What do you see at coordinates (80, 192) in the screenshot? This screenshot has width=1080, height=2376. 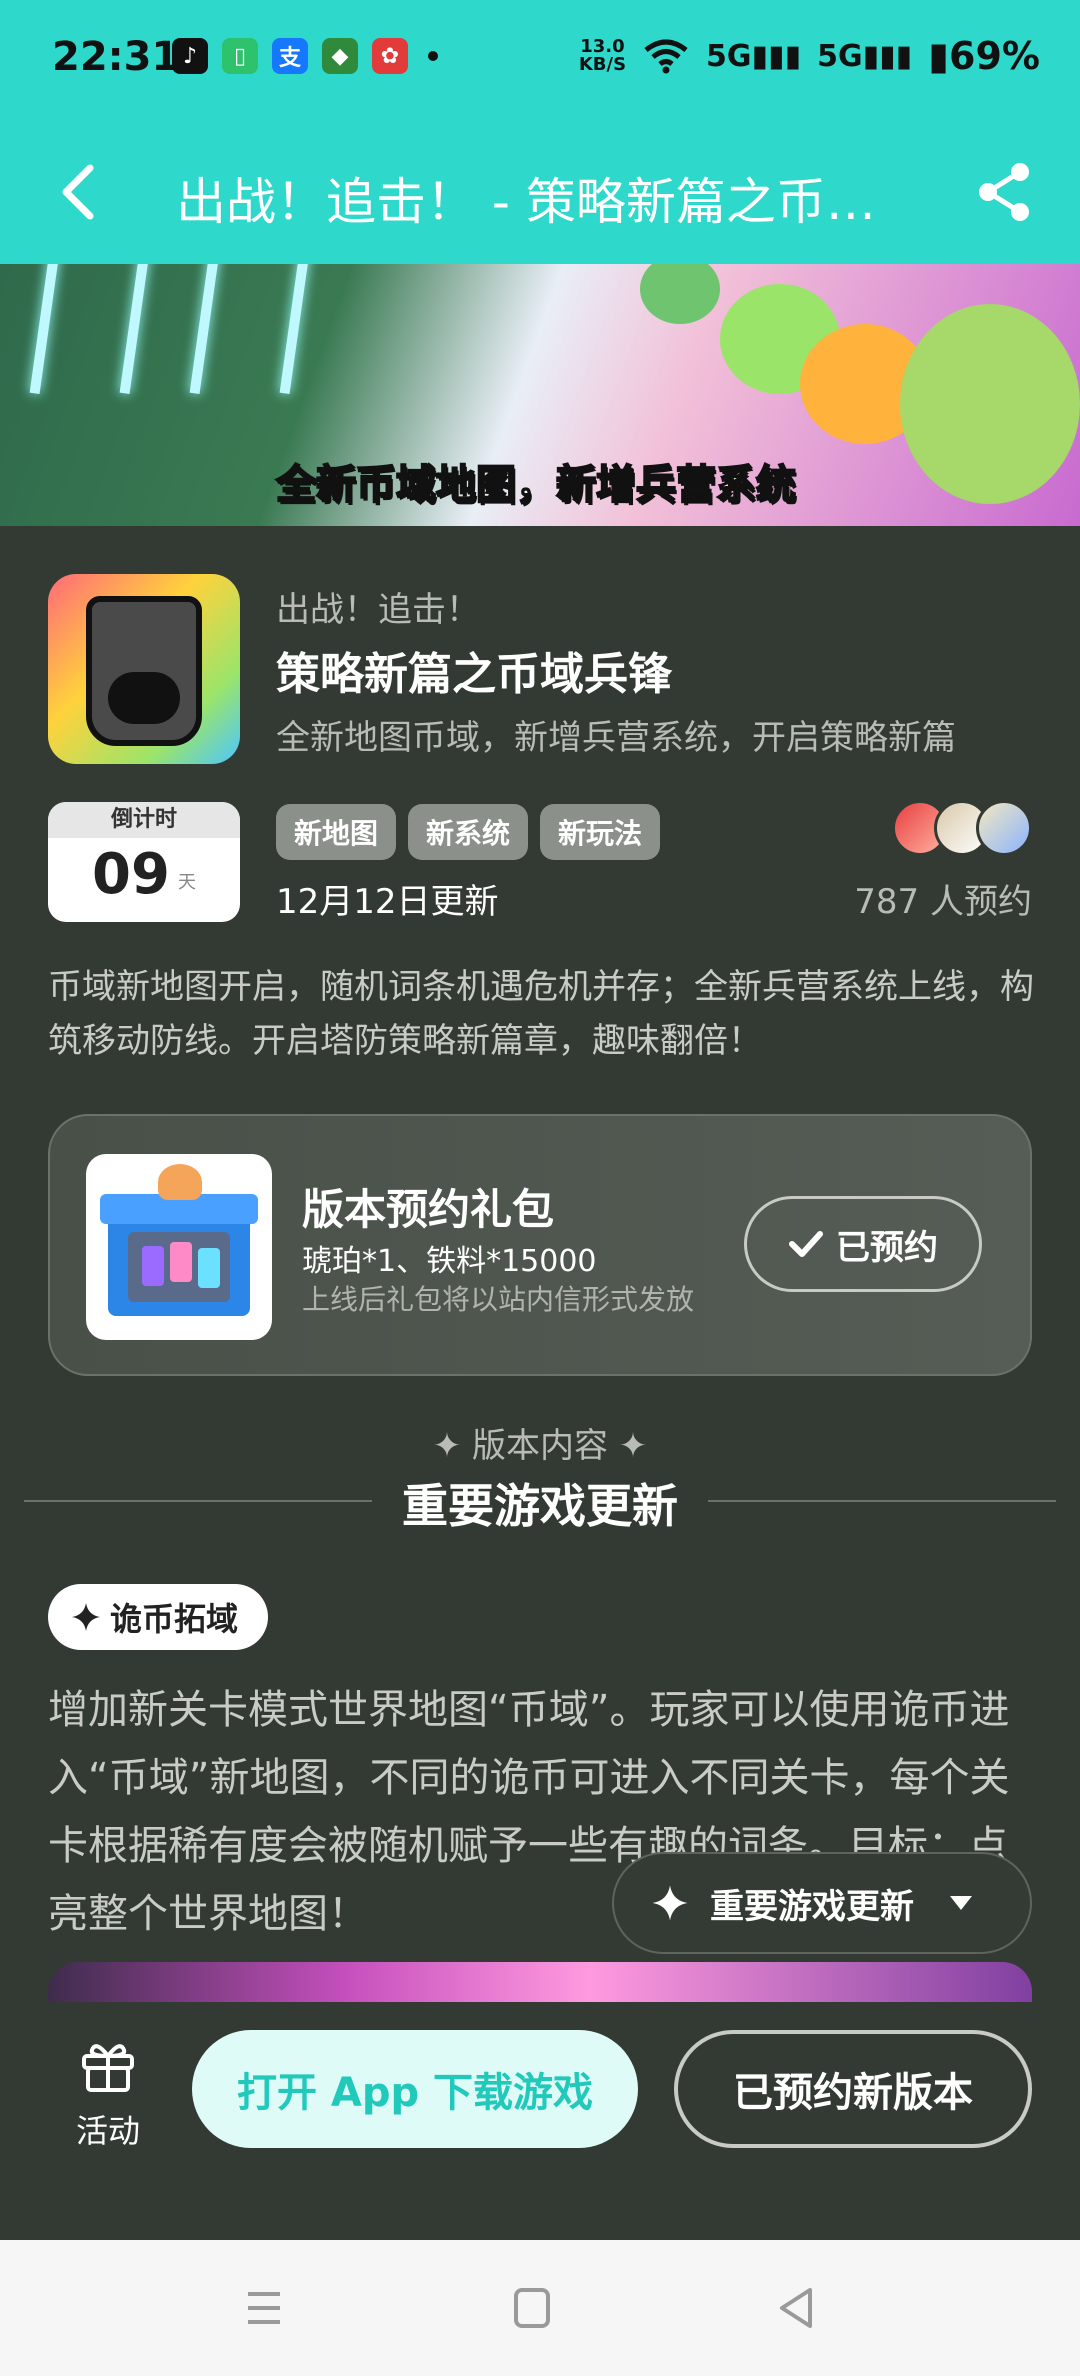 I see `back-arrow-icon` at bounding box center [80, 192].